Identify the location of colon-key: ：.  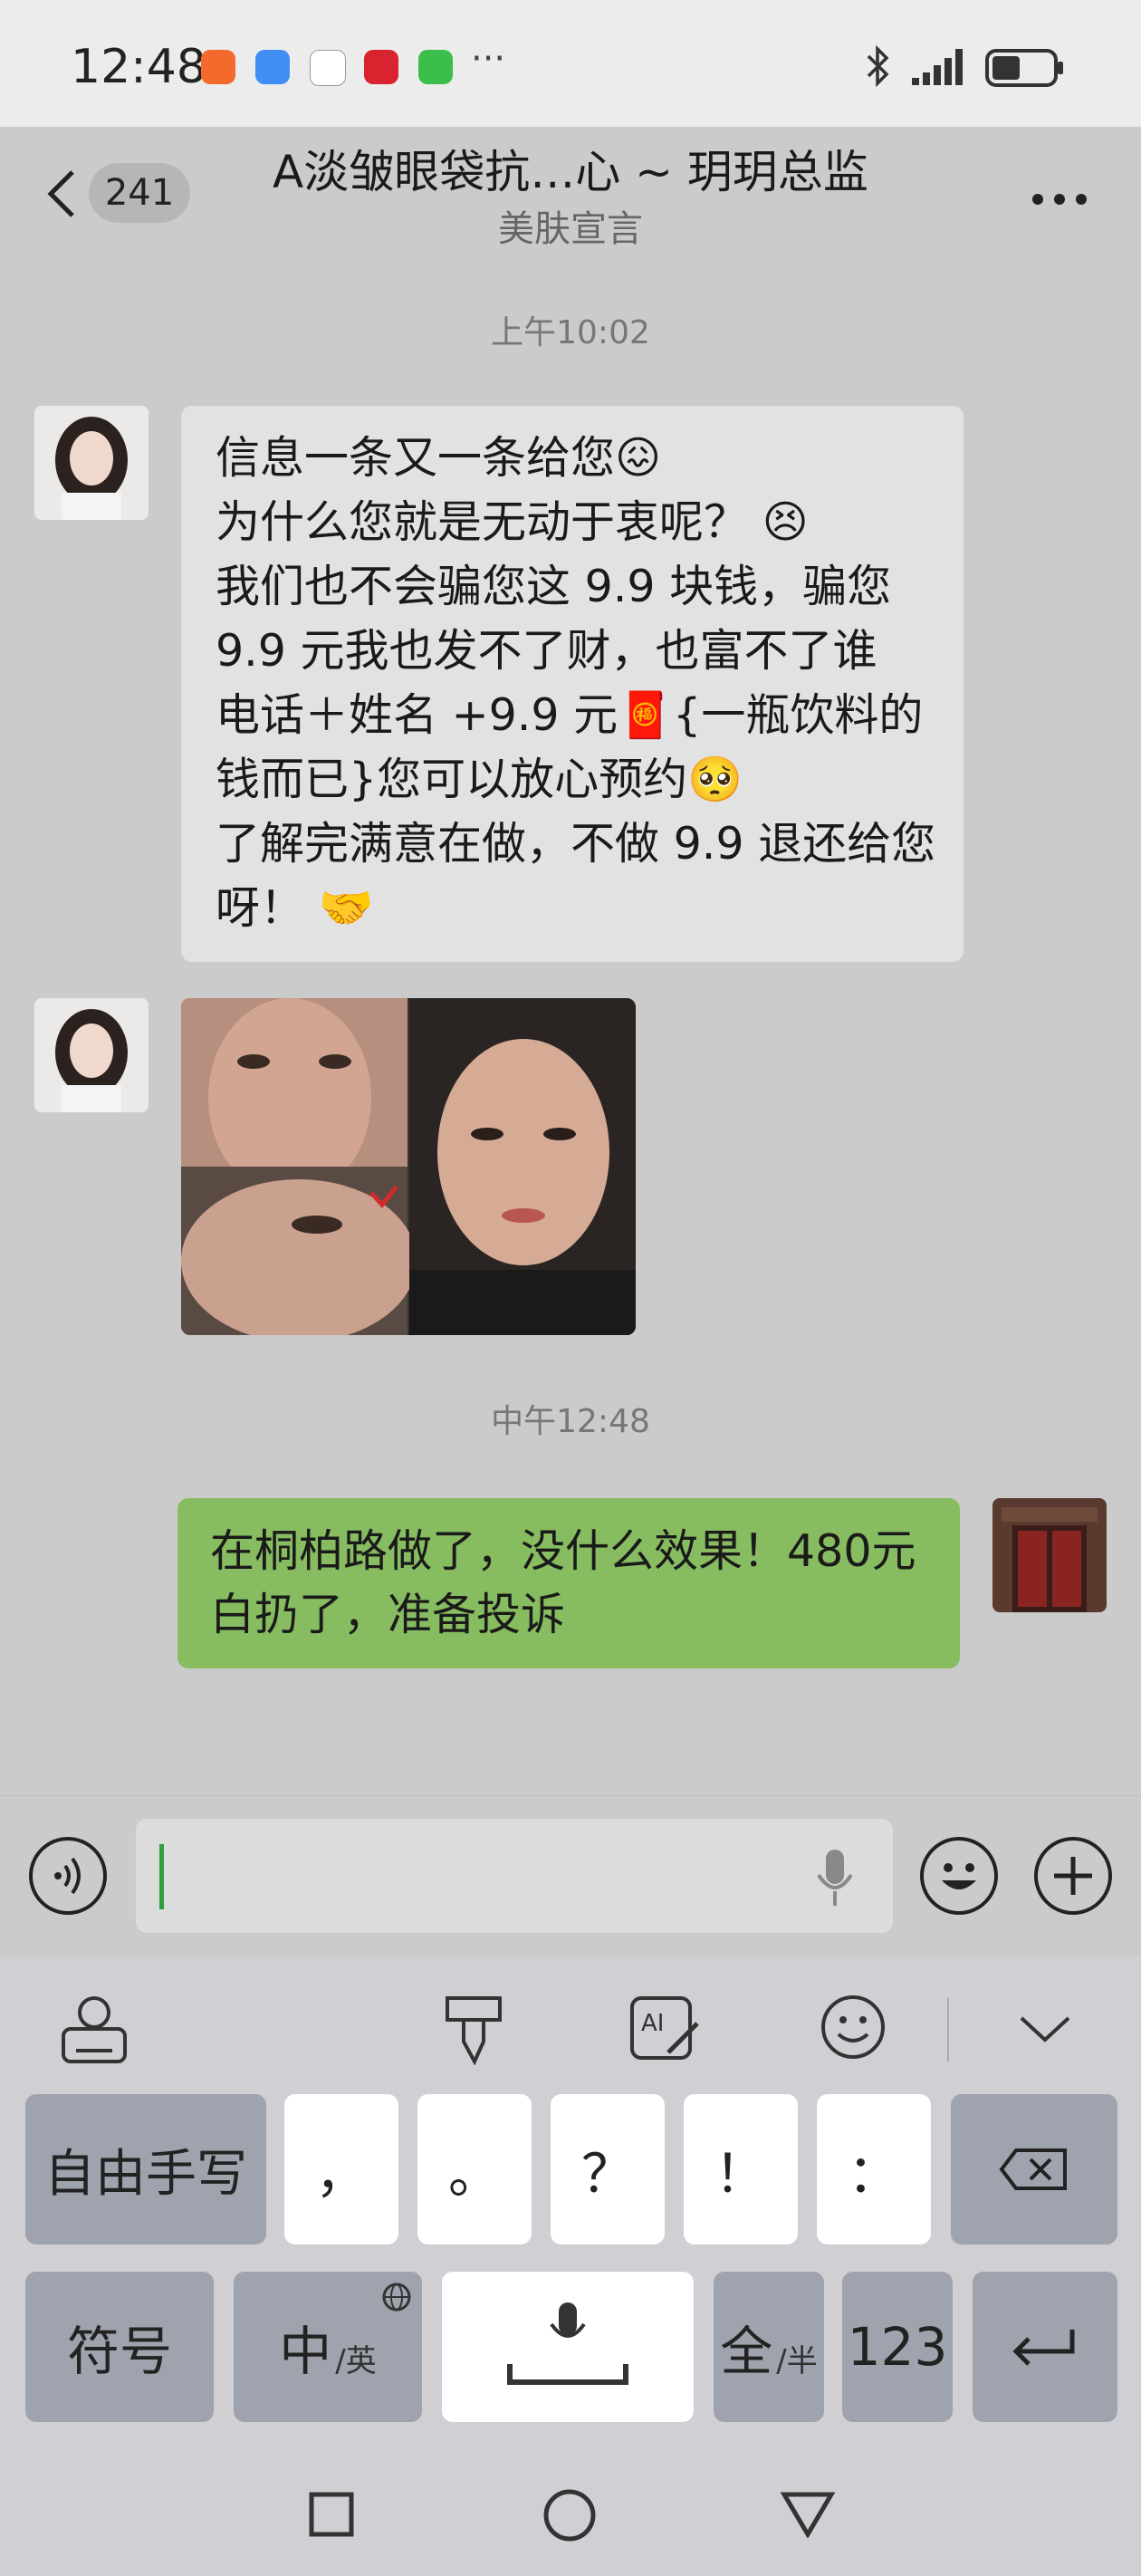
(874, 2169).